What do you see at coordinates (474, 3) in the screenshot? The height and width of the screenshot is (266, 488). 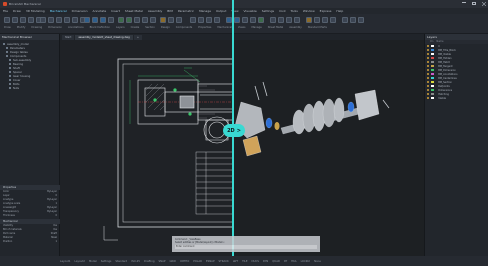 I see `maximize-icon` at bounding box center [474, 3].